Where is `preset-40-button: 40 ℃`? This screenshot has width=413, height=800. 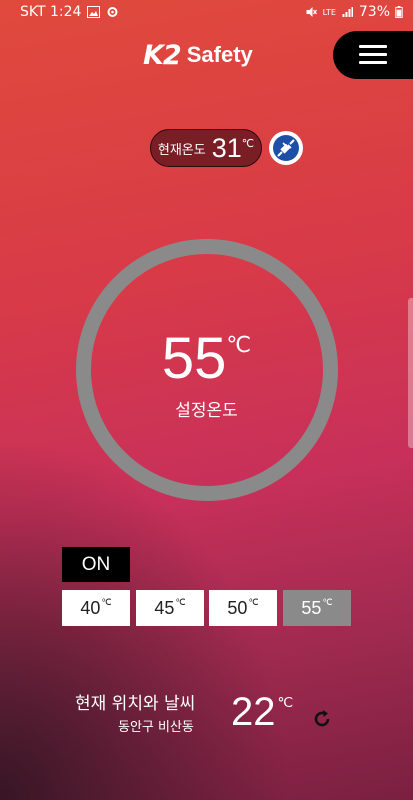 preset-40-button: 40 ℃ is located at coordinates (96, 608).